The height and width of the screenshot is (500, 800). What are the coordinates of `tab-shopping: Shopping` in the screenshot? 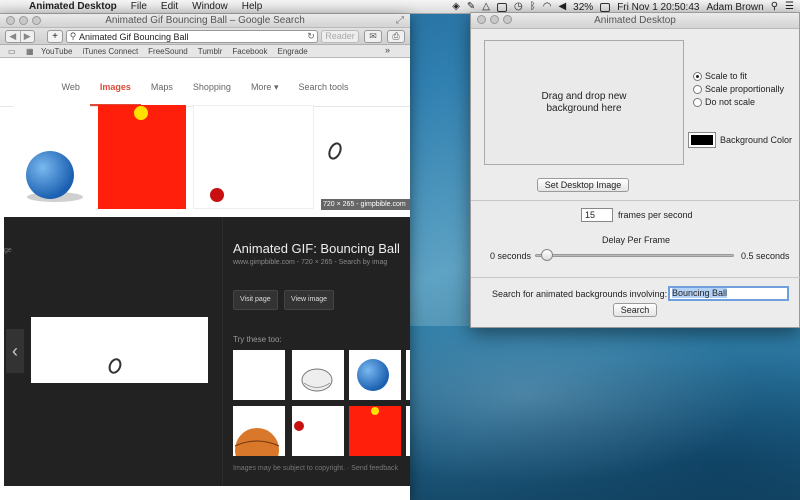 It's located at (212, 89).